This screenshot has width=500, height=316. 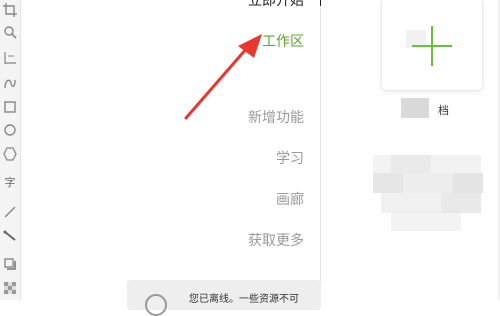 I want to click on rectangle-icon, so click(x=10, y=107).